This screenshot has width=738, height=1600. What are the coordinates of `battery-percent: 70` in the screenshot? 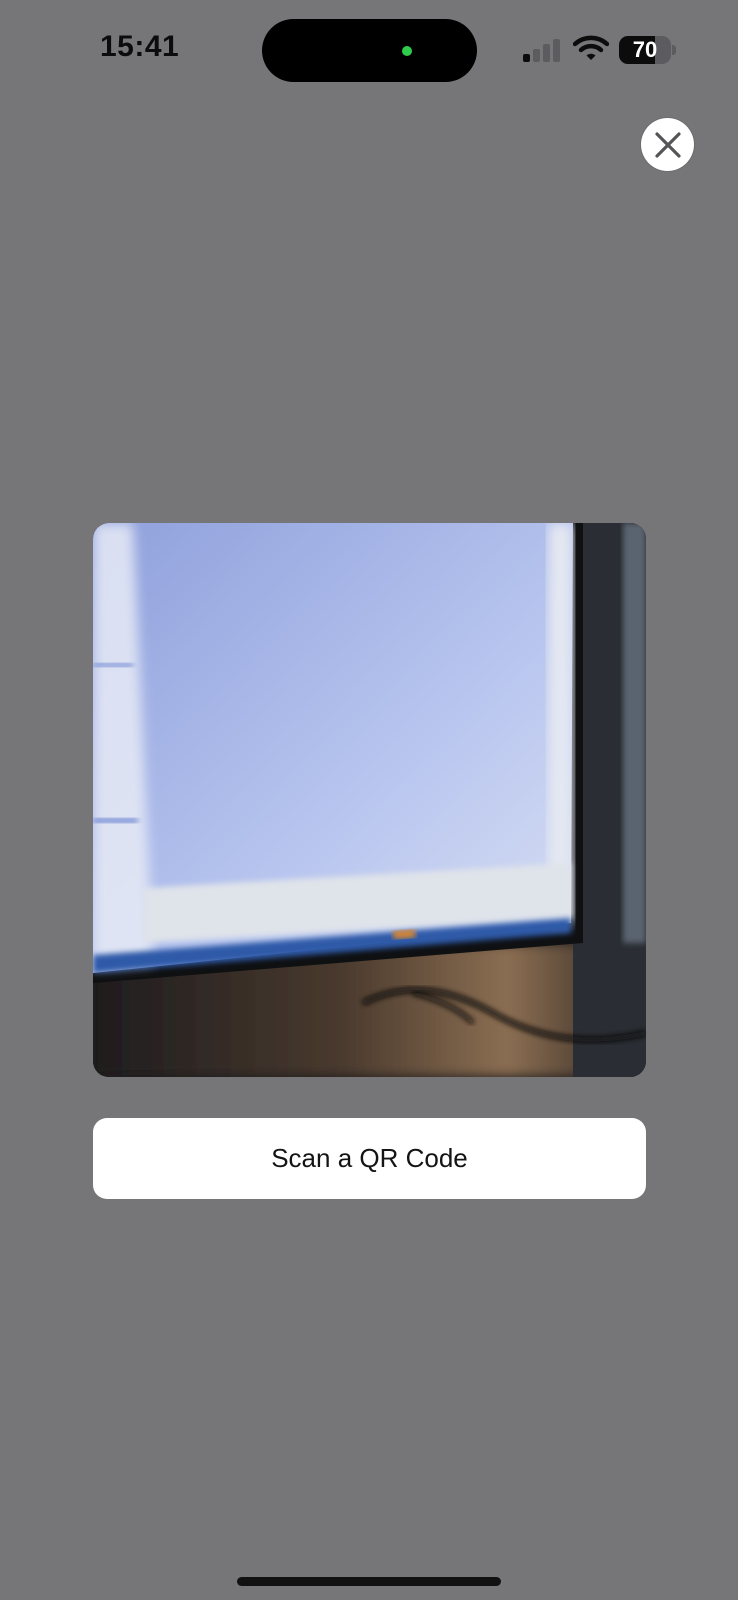 It's located at (645, 49).